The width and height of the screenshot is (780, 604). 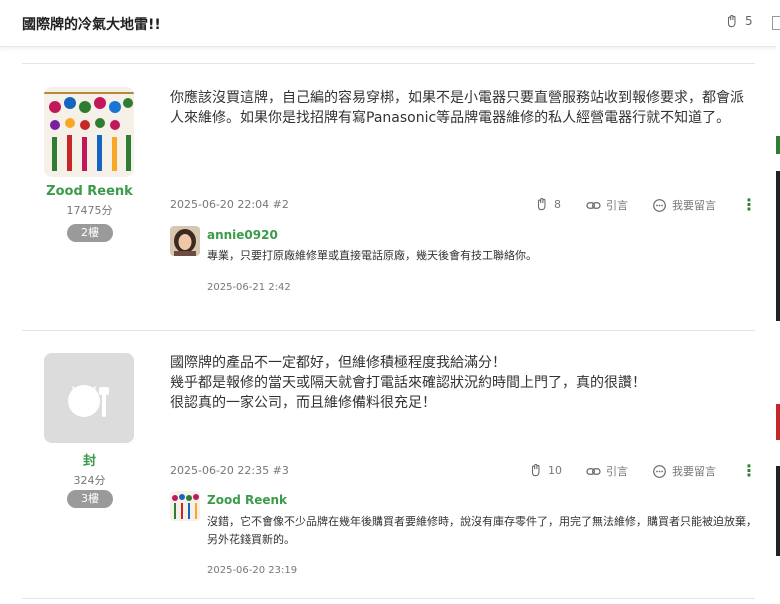 What do you see at coordinates (303, 403) in the screenshot?
I see `post-content-line: 很認真的一家公司，而且維修備料很充足！` at bounding box center [303, 403].